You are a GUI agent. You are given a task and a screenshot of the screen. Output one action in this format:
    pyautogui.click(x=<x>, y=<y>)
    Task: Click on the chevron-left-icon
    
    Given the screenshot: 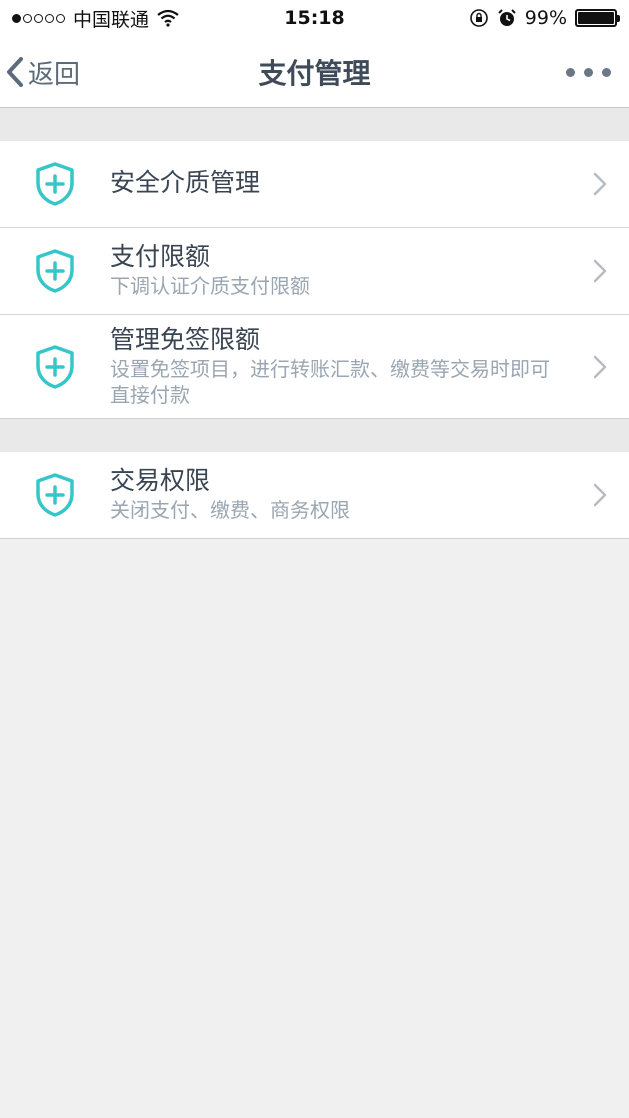 What is the action you would take?
    pyautogui.click(x=15, y=72)
    